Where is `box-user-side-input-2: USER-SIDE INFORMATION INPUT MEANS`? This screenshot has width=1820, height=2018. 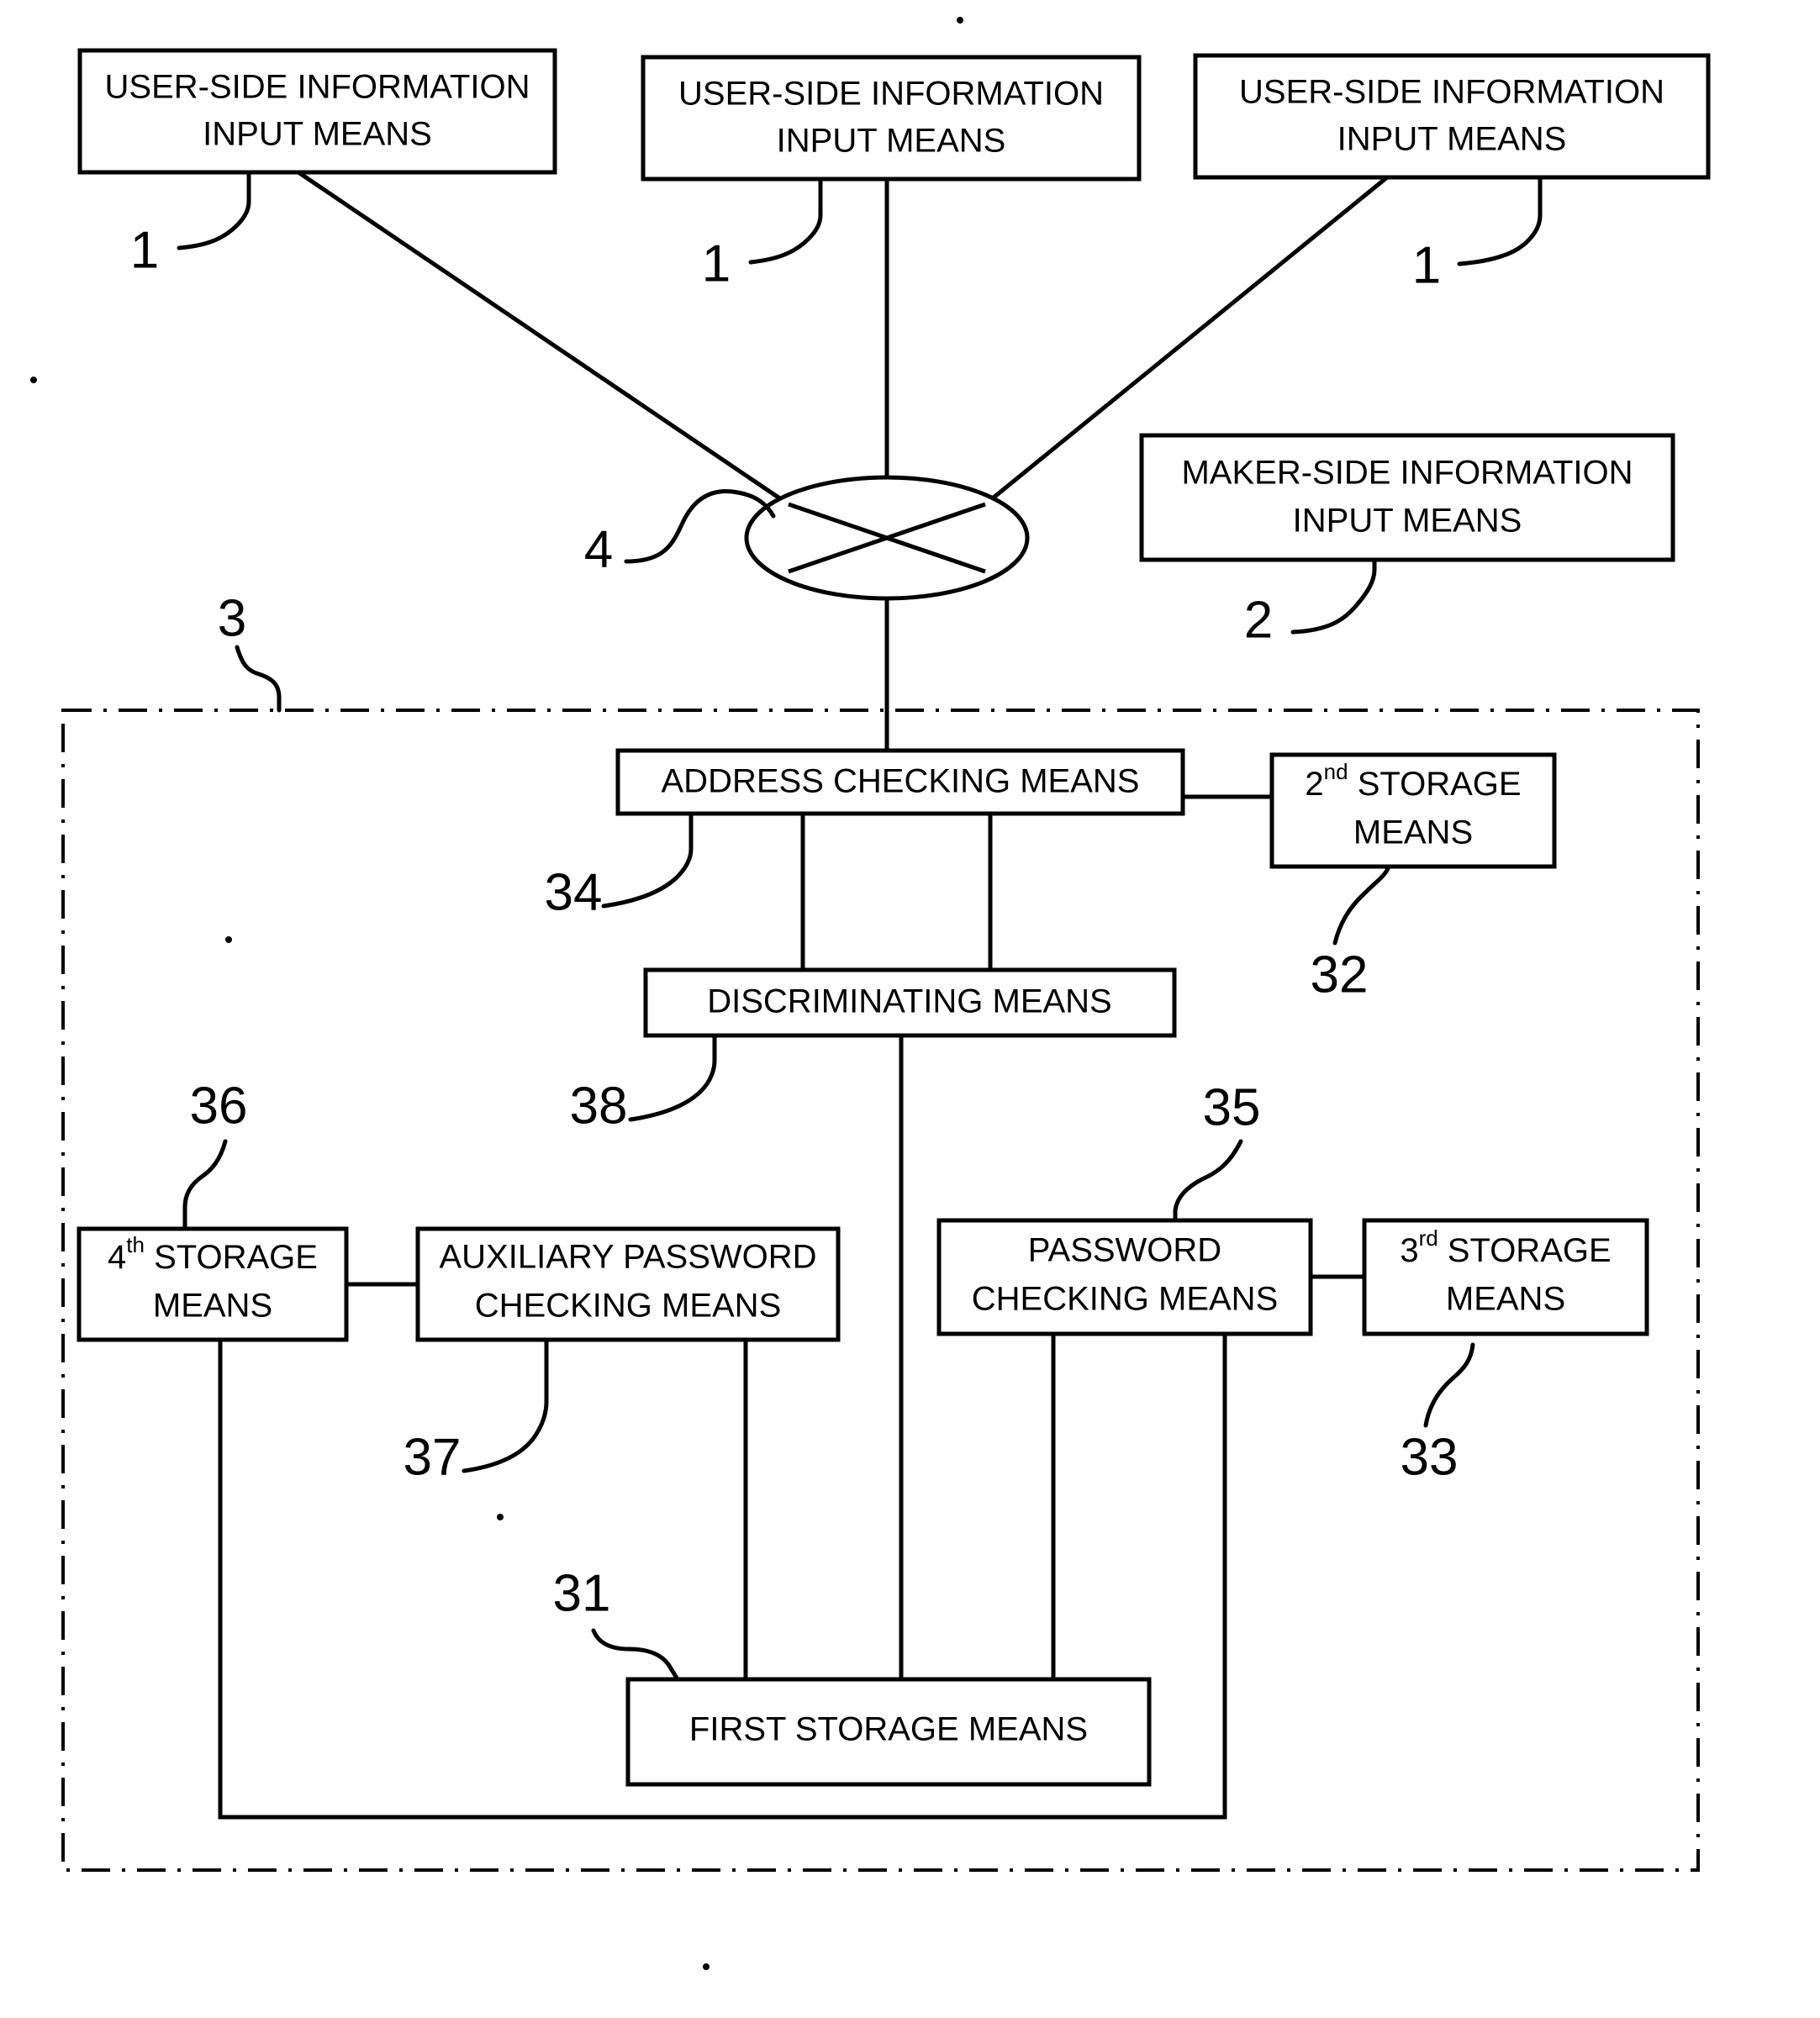
box-user-side-input-2: USER-SIDE INFORMATION INPUT MEANS is located at coordinates (892, 118).